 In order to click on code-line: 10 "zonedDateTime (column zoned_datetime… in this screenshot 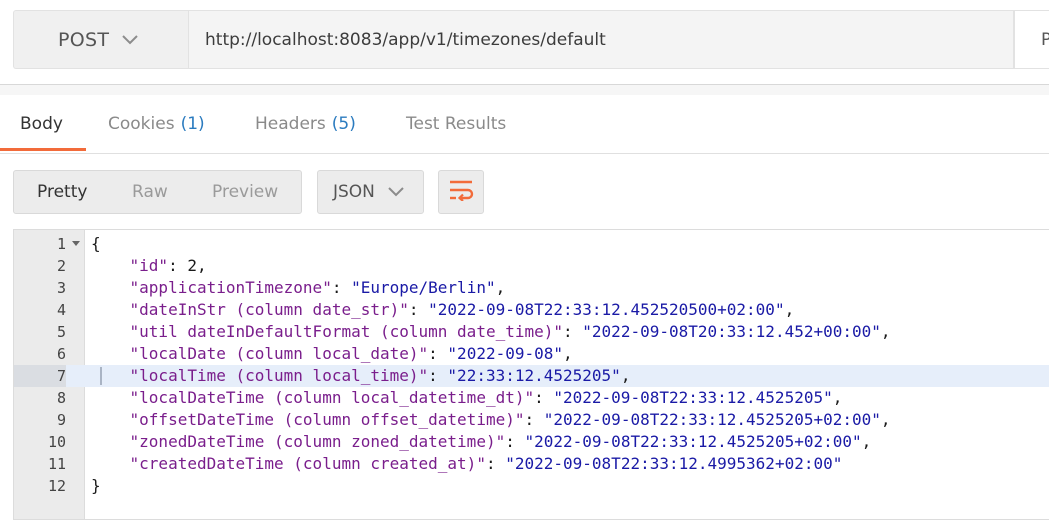, I will do `click(531, 442)`.